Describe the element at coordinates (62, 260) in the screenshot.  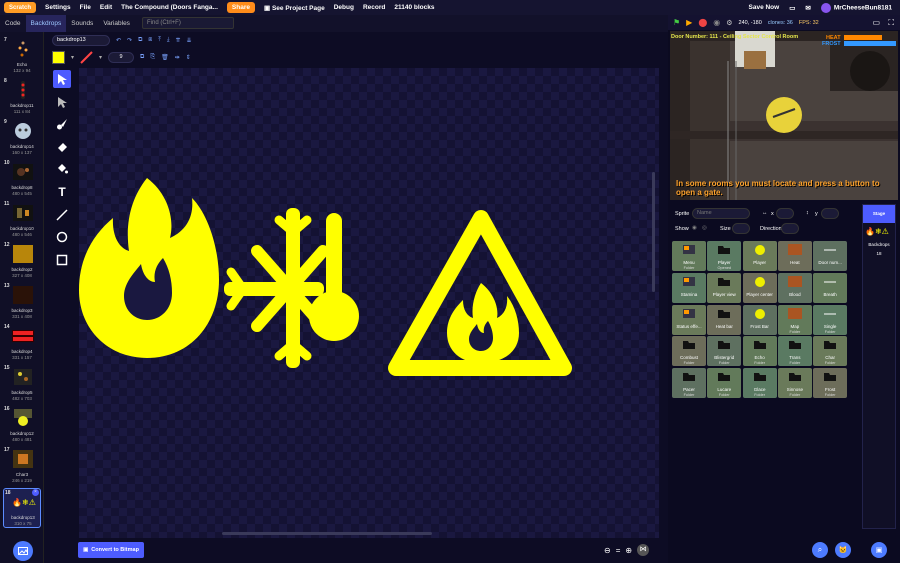
I see `rectangle-tool` at that location.